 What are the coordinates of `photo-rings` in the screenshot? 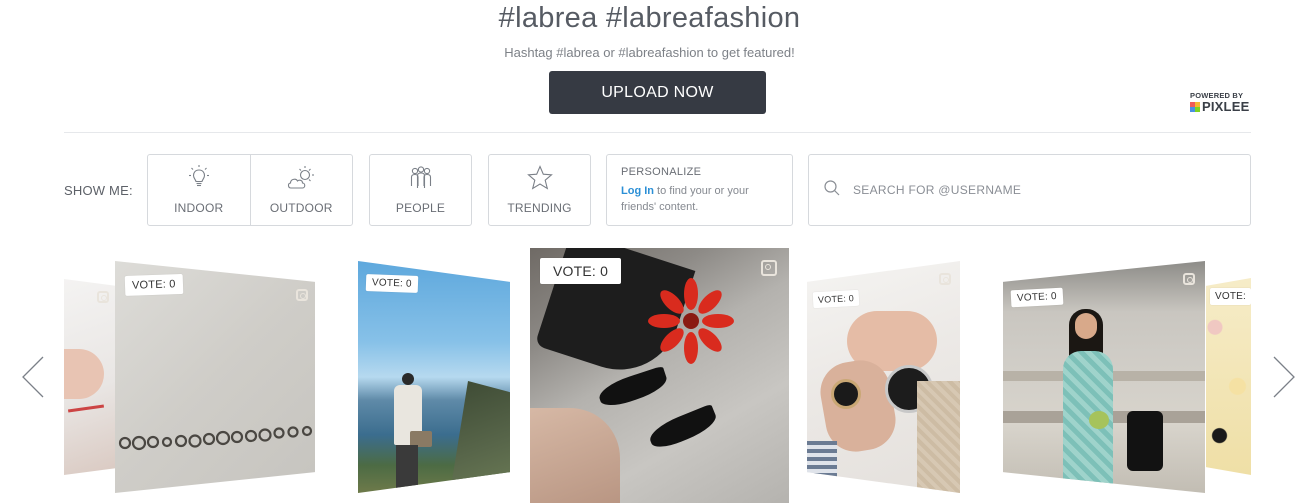 It's located at (215, 438).